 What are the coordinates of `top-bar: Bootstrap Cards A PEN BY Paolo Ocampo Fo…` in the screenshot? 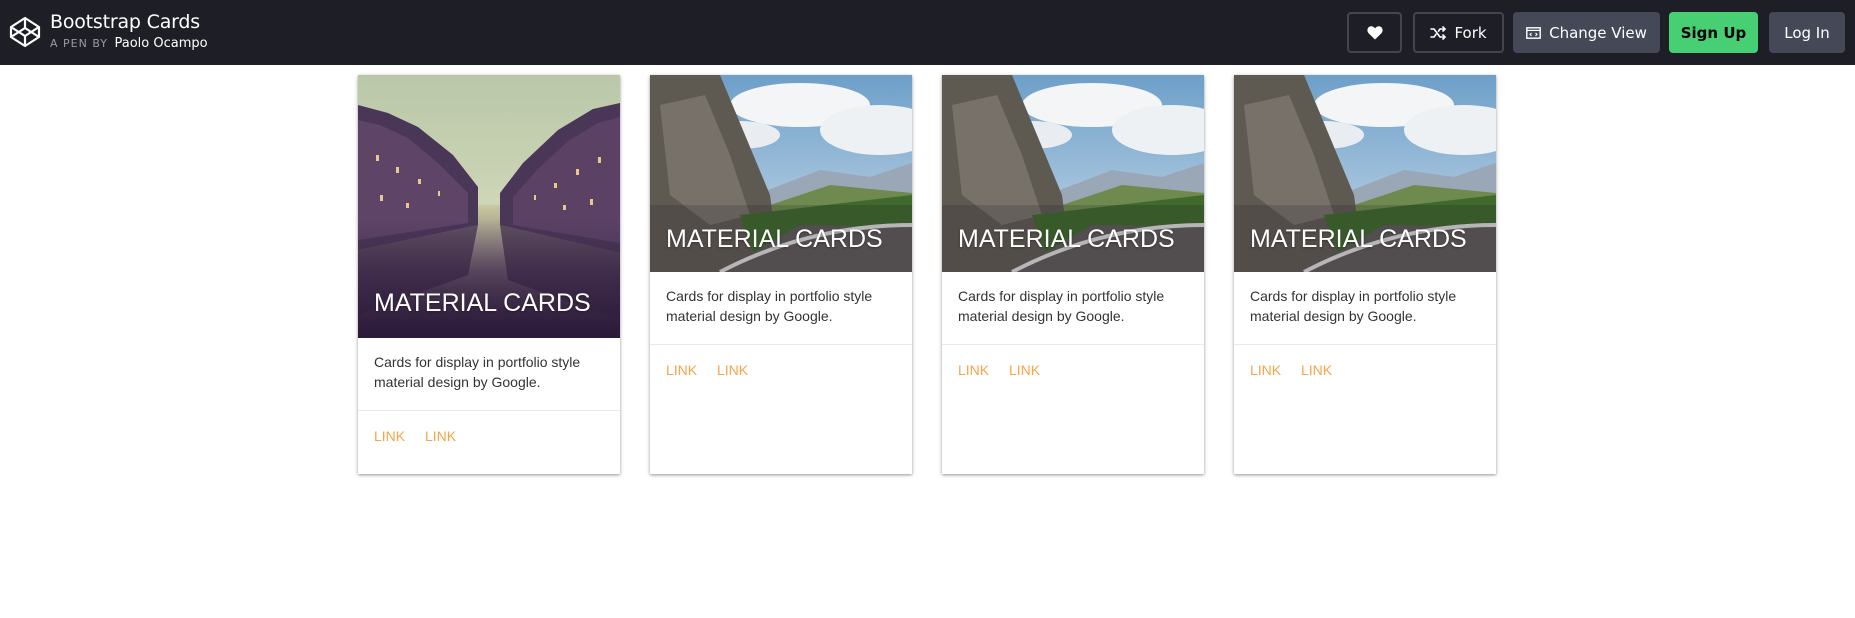 It's located at (927, 32).